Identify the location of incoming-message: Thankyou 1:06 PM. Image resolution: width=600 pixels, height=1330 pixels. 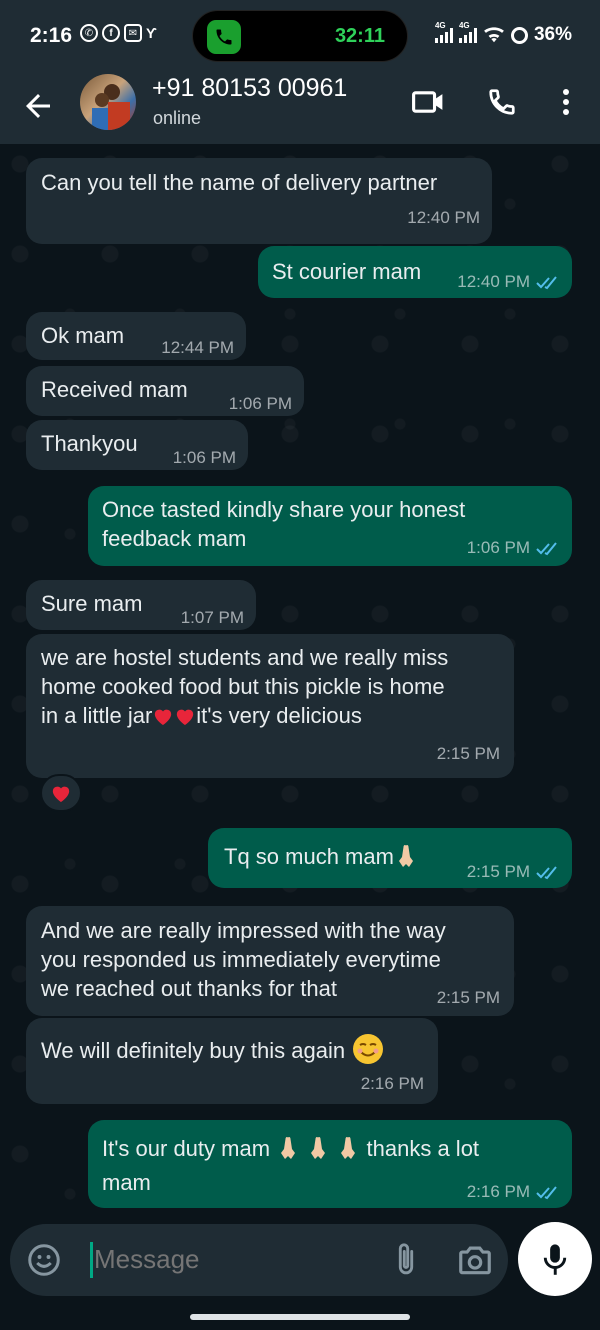
(137, 445).